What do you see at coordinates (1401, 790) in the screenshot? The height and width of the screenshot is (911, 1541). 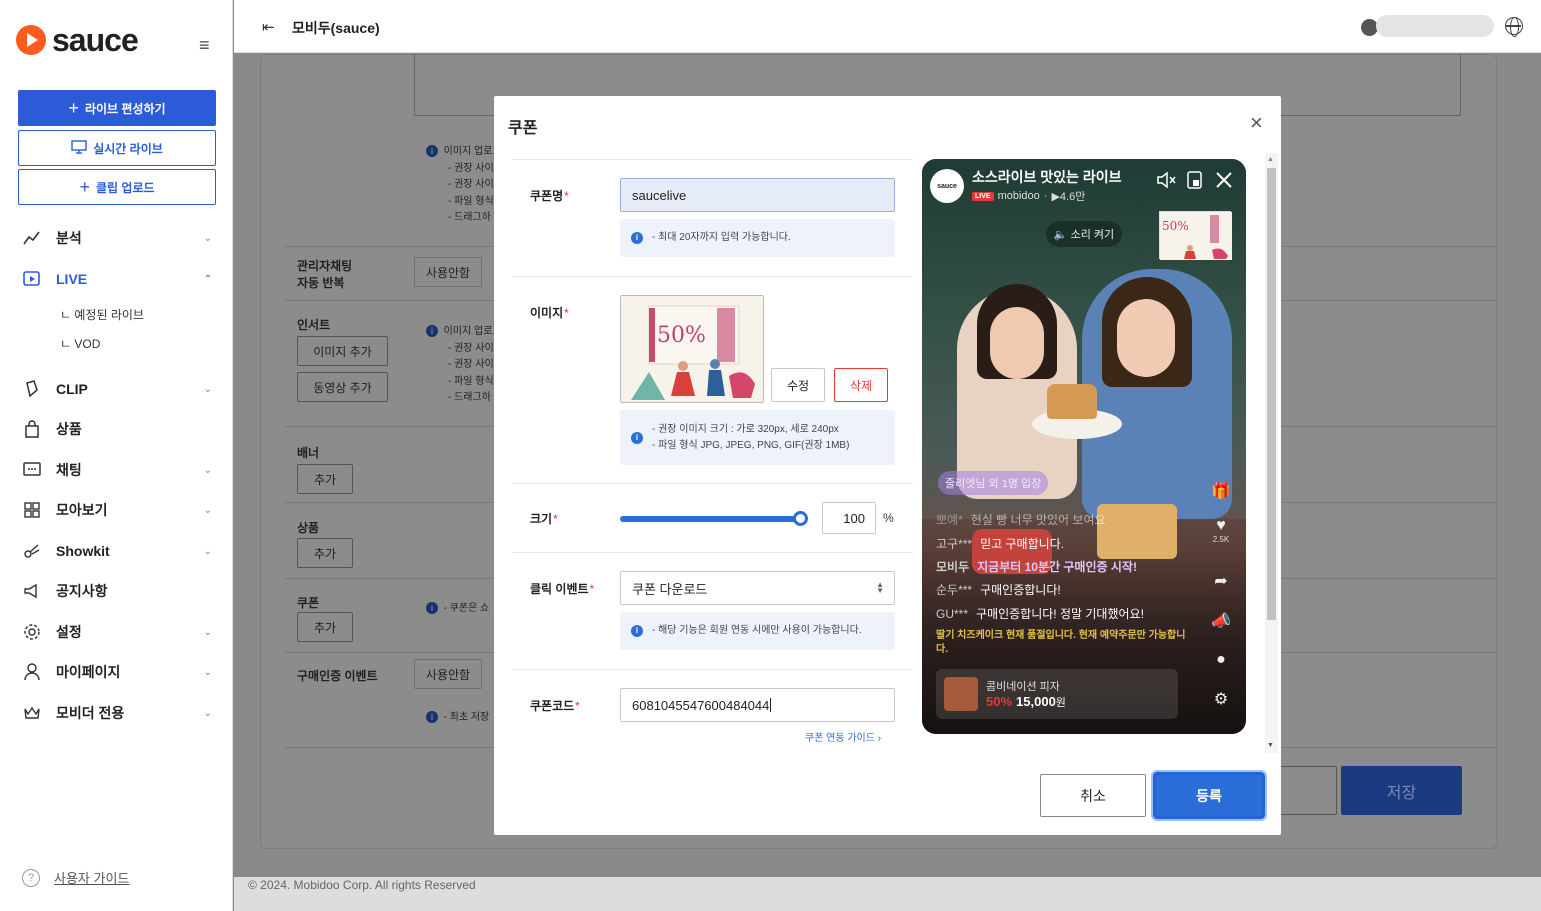 I see `save-button: 저장` at bounding box center [1401, 790].